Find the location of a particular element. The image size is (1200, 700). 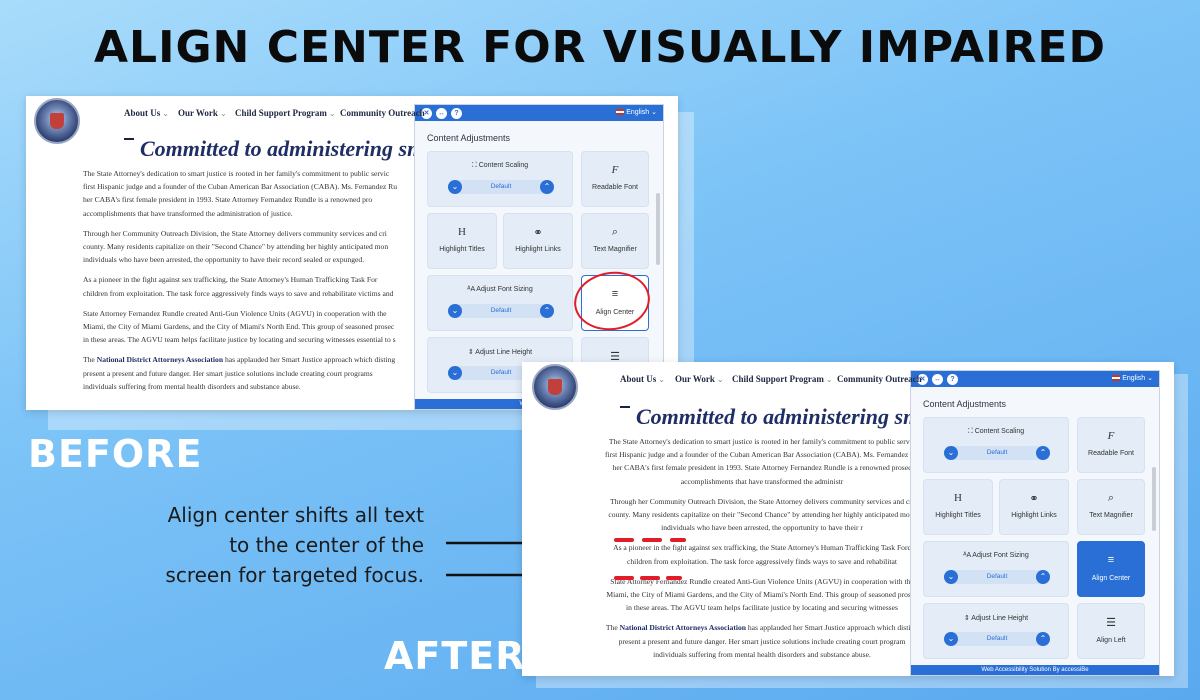

widget-title: Content Adjustments is located at coordinates (469, 138).